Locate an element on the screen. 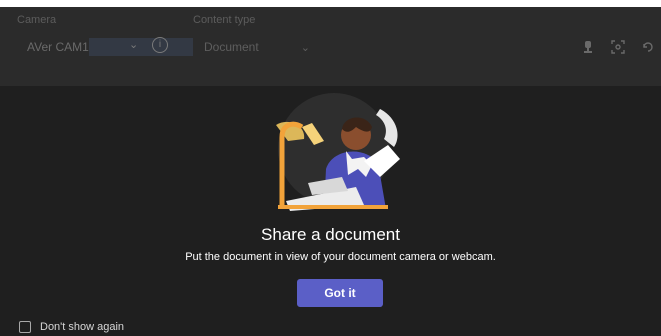 Image resolution: width=661 pixels, height=336 pixels. info-icon: i is located at coordinates (160, 45).